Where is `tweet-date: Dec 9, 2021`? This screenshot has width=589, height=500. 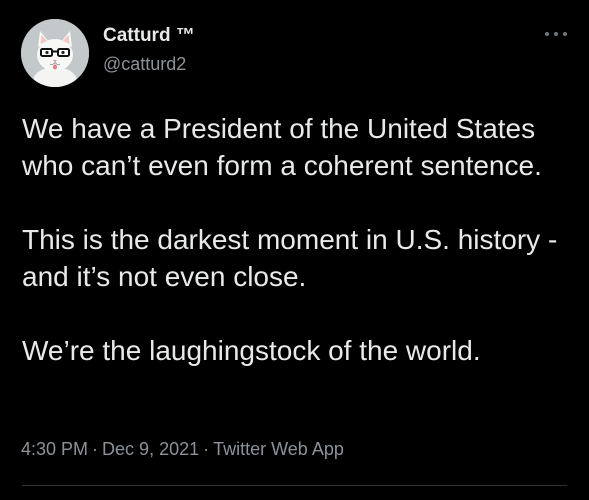
tweet-date: Dec 9, 2021 is located at coordinates (150, 449).